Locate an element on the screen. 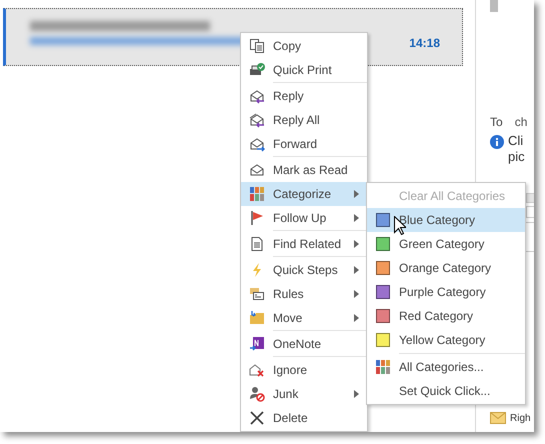  menu-item: Reply All is located at coordinates (304, 120).